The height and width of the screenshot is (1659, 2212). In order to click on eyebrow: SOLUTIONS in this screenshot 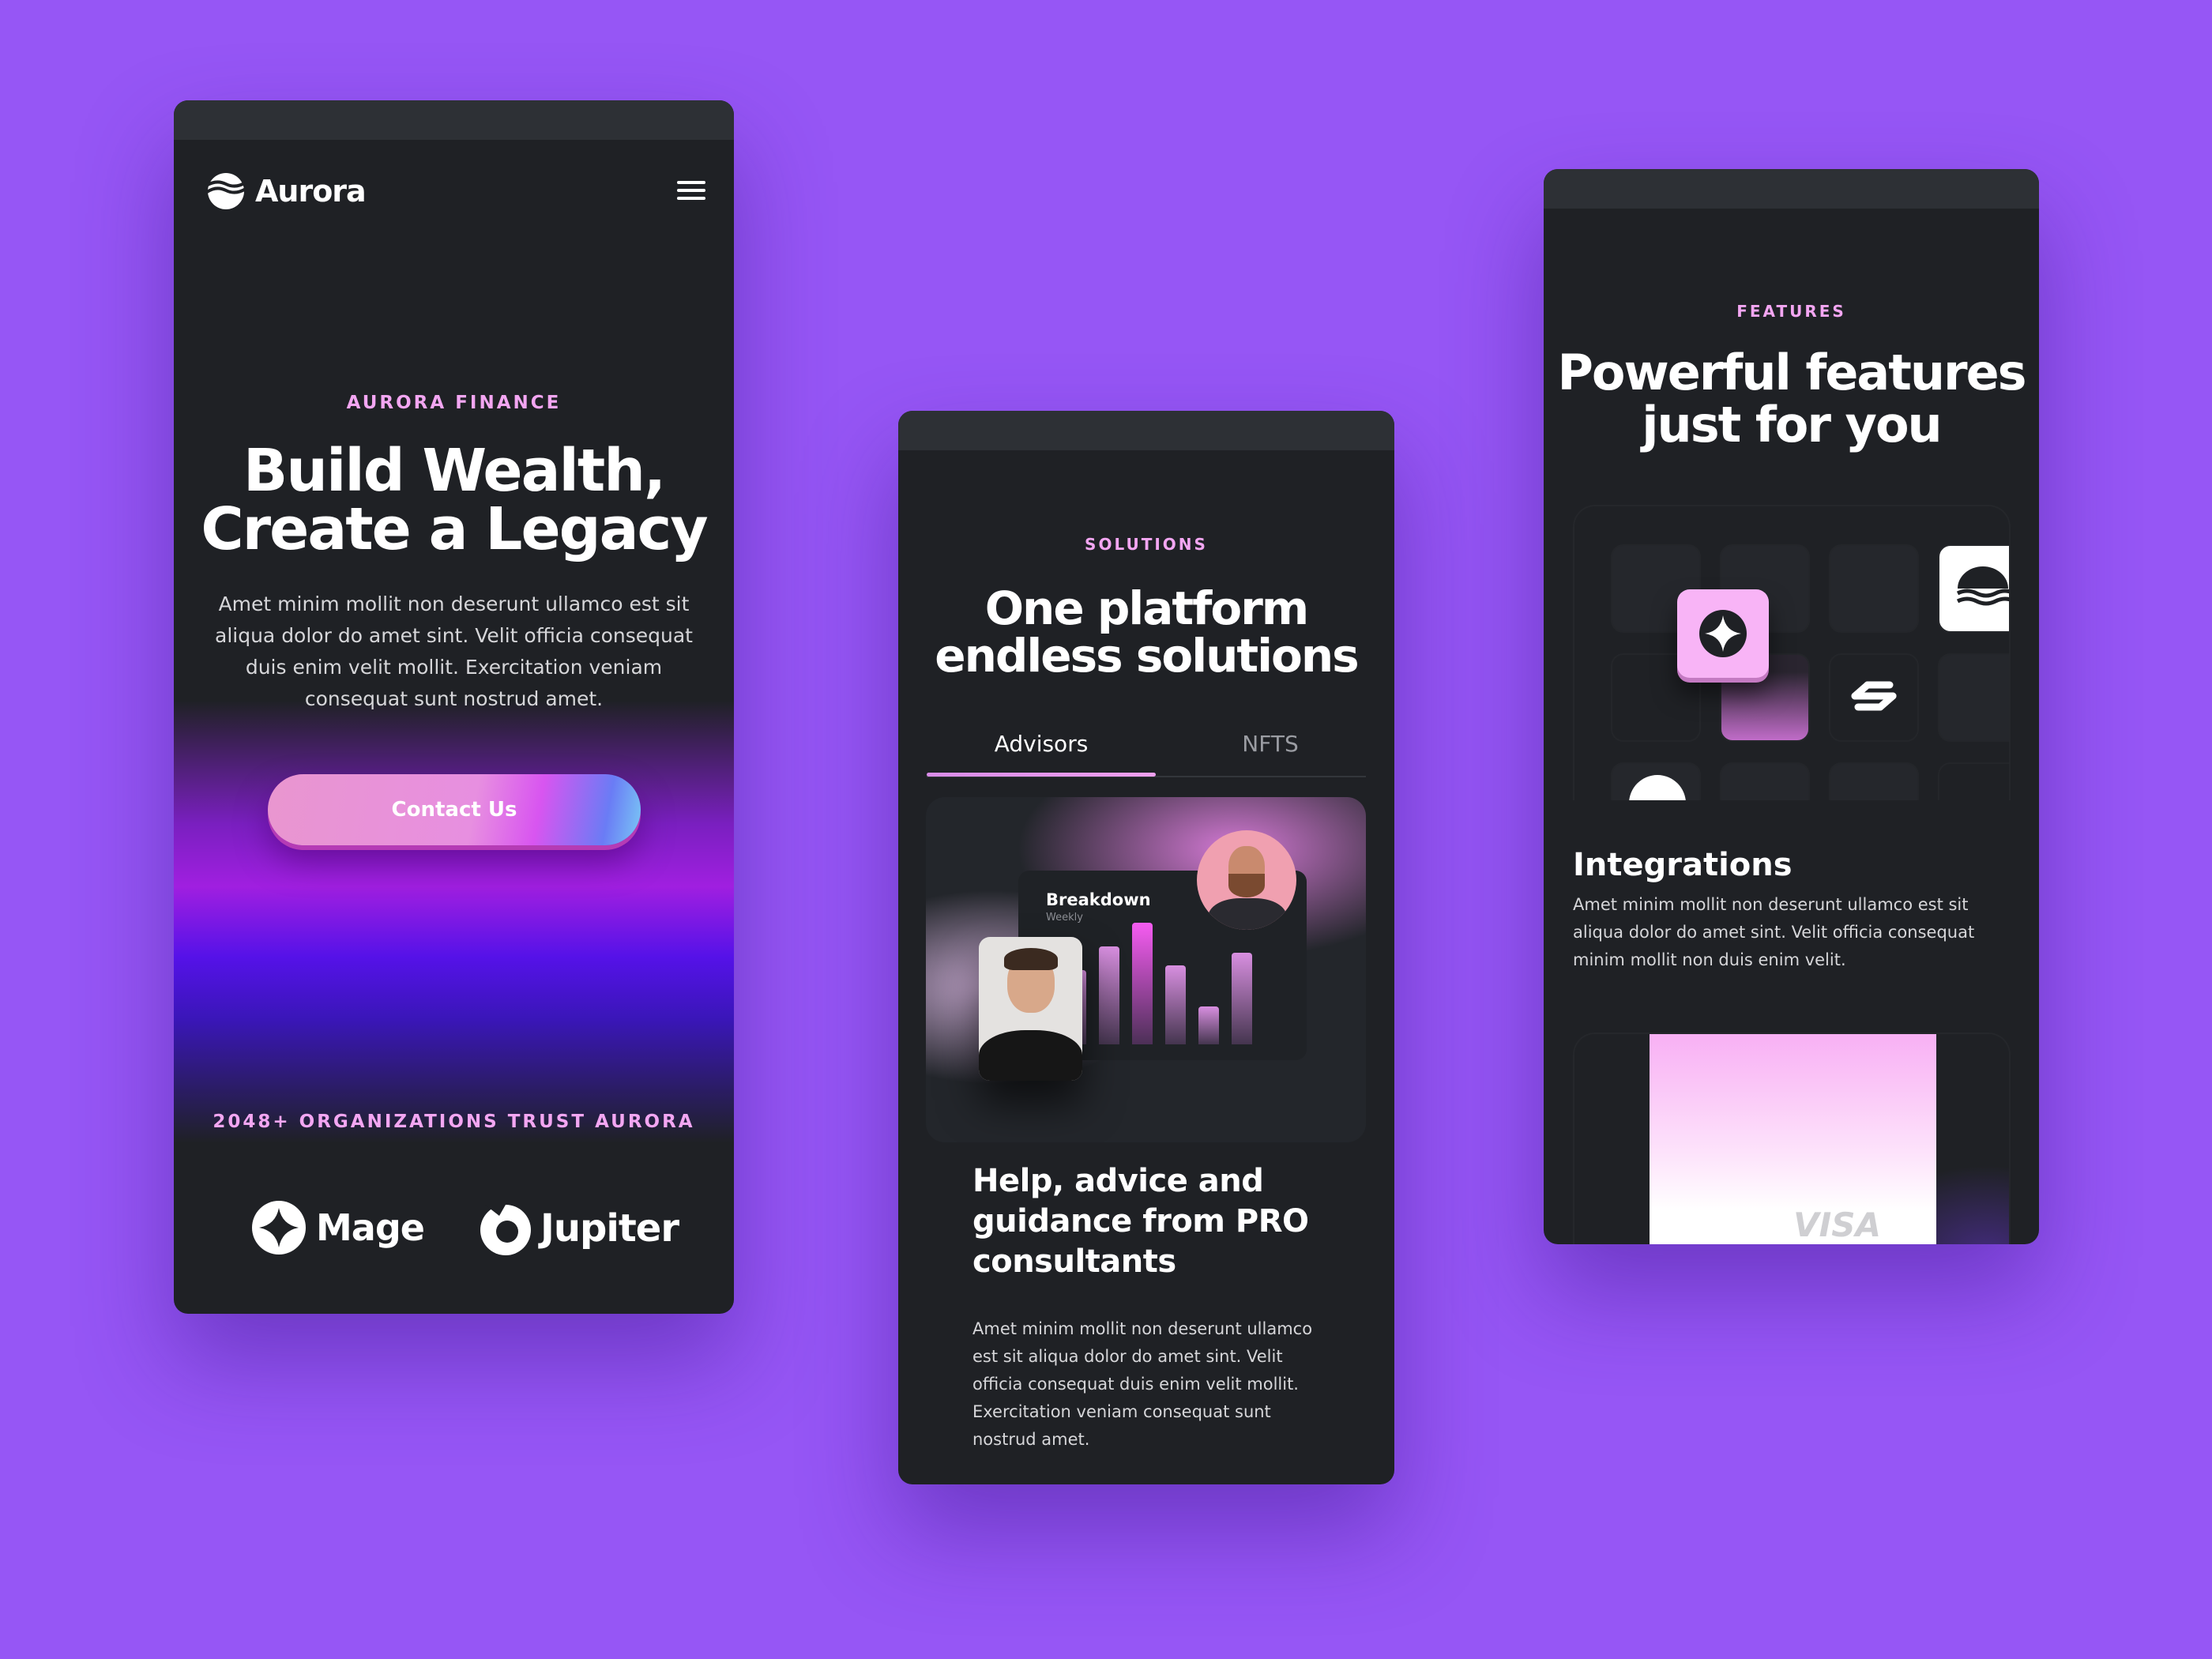, I will do `click(1147, 544)`.